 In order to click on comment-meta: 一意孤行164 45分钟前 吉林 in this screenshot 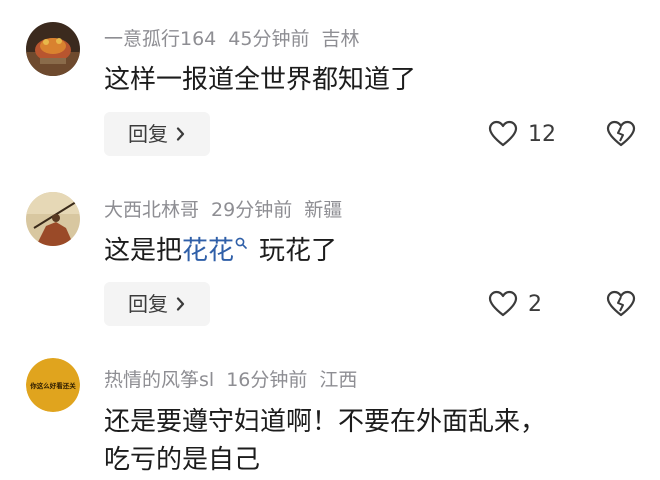, I will do `click(237, 39)`.